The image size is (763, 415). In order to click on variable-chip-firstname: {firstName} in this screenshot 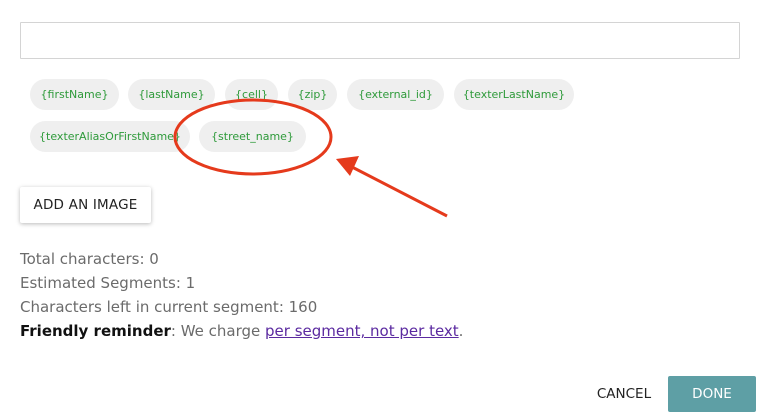, I will do `click(74, 94)`.